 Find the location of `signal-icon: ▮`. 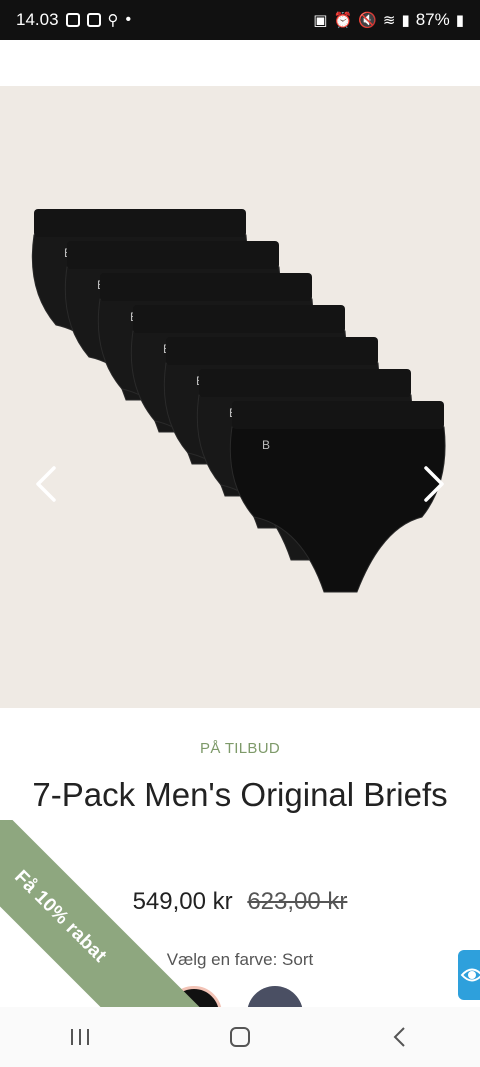

signal-icon: ▮ is located at coordinates (405, 20).